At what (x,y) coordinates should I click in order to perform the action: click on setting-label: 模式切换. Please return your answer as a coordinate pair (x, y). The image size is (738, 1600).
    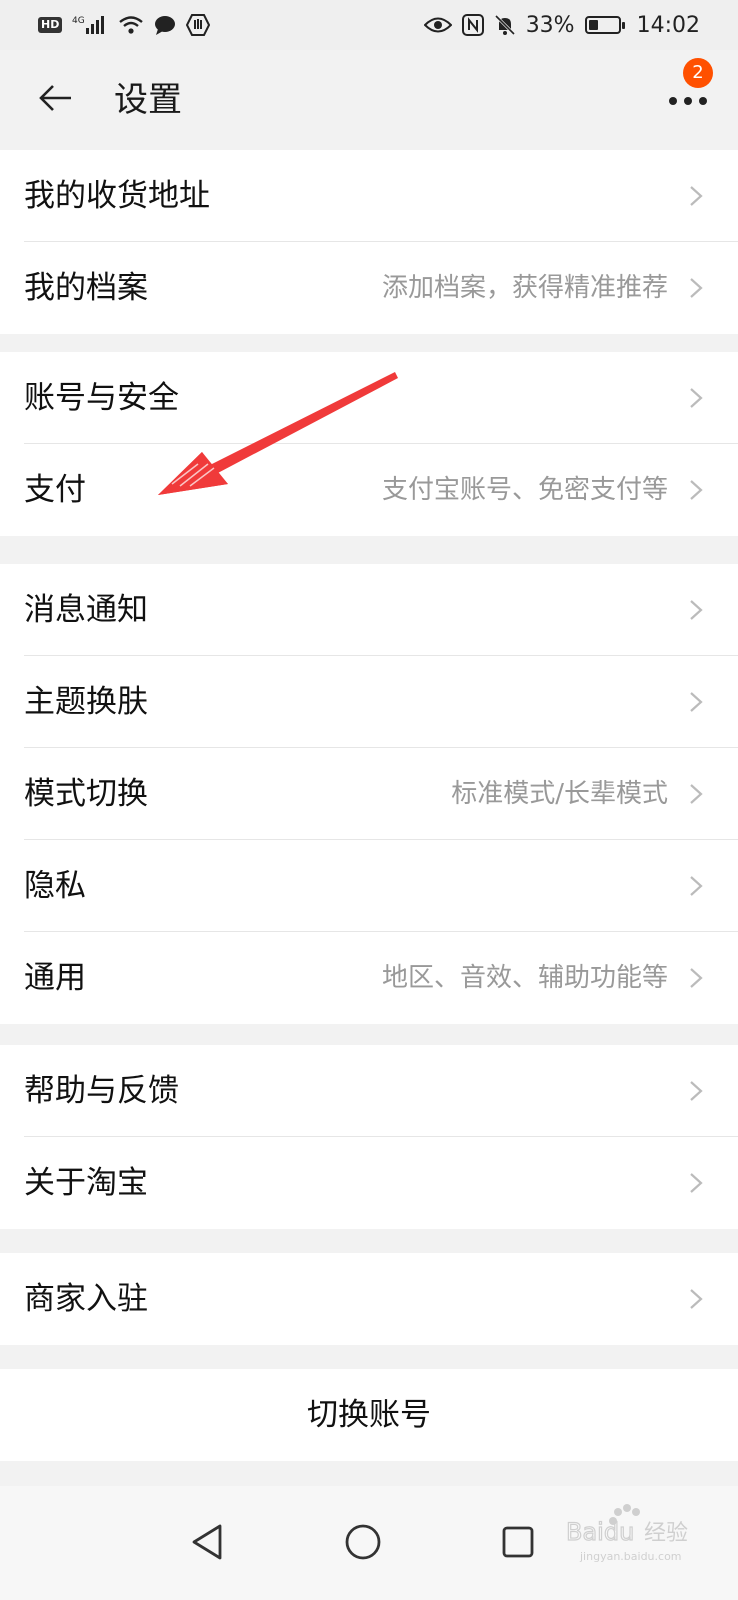
    Looking at the image, I should click on (86, 794).